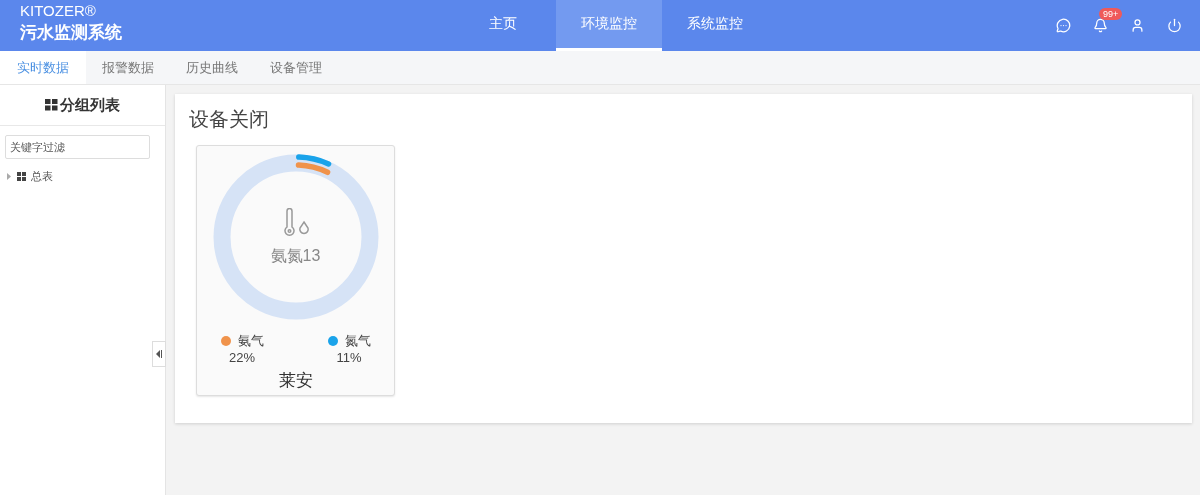  I want to click on notification-badge: 99+, so click(1111, 14).